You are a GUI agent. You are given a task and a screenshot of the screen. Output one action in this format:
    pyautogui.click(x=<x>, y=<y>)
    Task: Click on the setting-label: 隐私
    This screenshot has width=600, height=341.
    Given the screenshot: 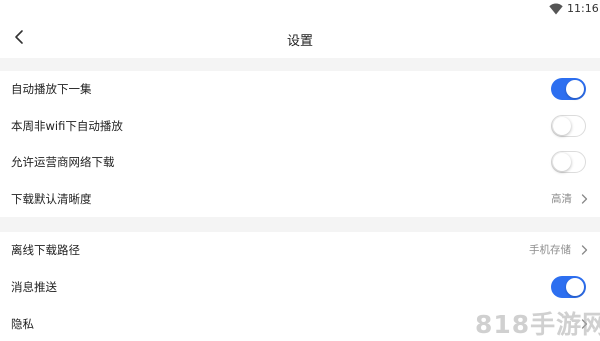 What is the action you would take?
    pyautogui.click(x=22, y=324)
    